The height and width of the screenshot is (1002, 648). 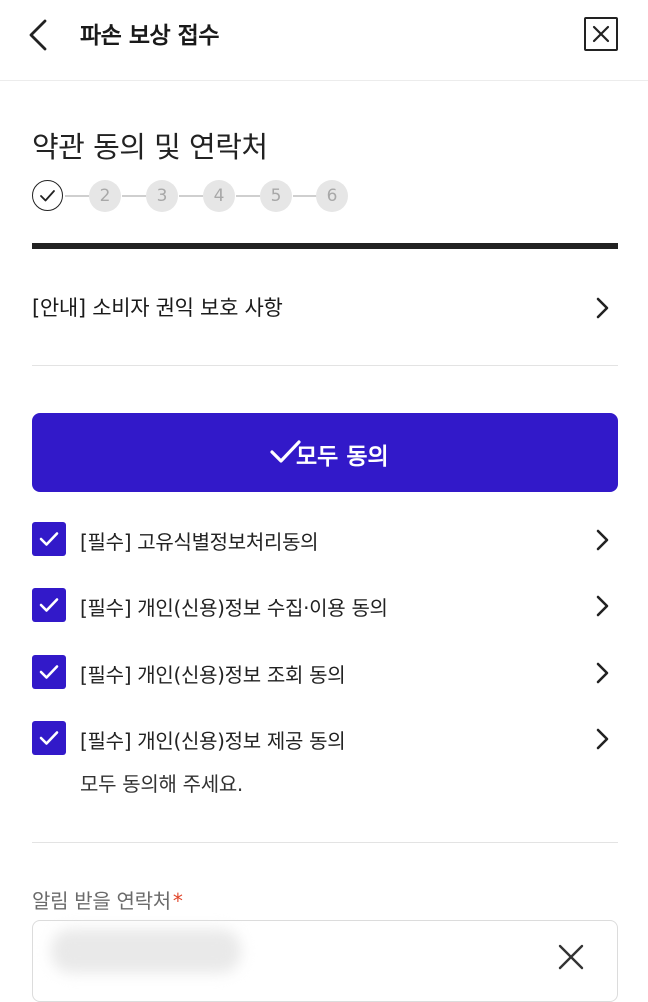 I want to click on consumer-rights-notice-link: [안내] 소비자 권익 보호 사항, so click(x=325, y=307).